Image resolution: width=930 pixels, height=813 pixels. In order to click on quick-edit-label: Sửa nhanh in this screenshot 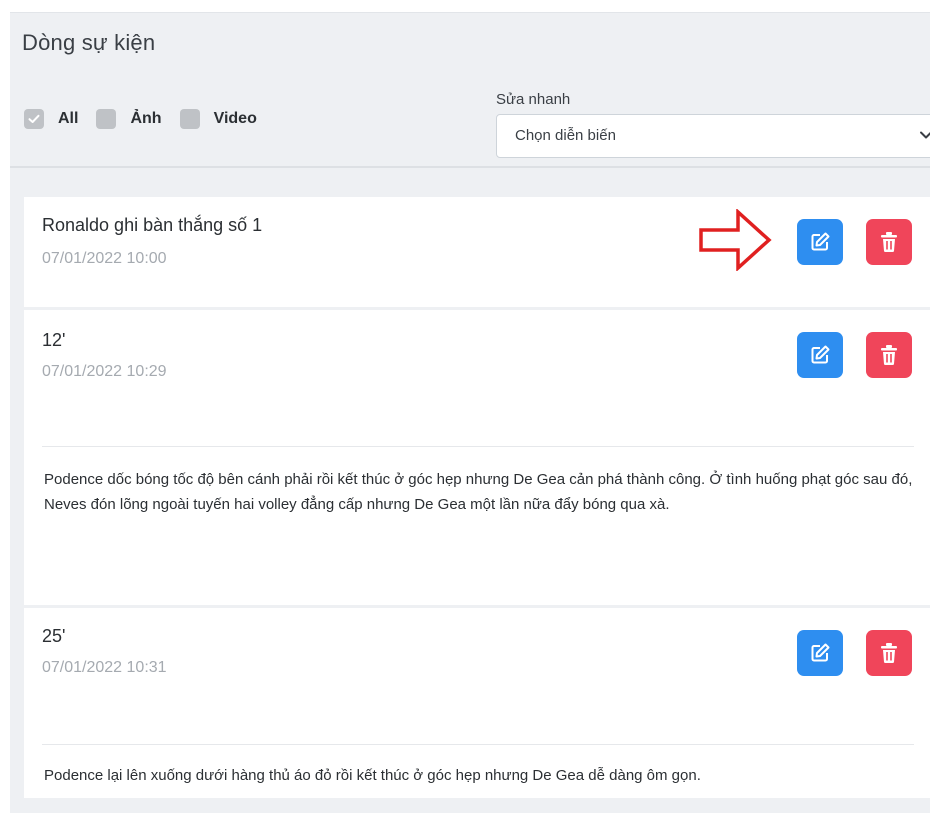, I will do `click(533, 99)`.